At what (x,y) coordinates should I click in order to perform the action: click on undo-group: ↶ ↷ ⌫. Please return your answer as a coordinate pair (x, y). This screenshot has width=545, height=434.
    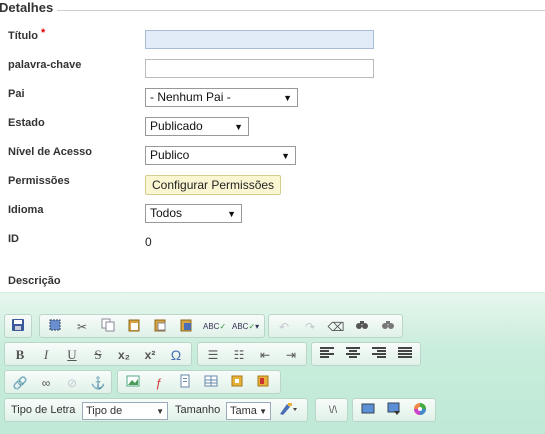
    Looking at the image, I should click on (335, 326).